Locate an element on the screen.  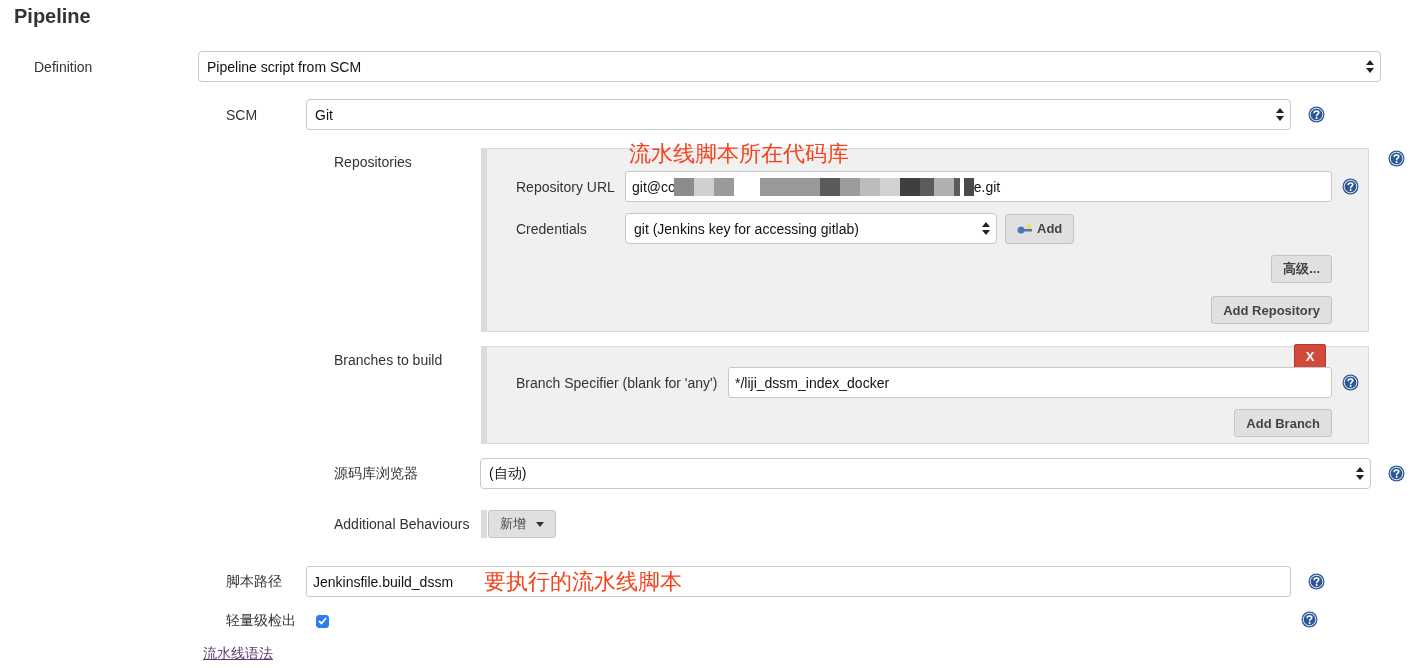
add-repository-button: Add Repository is located at coordinates (1271, 310).